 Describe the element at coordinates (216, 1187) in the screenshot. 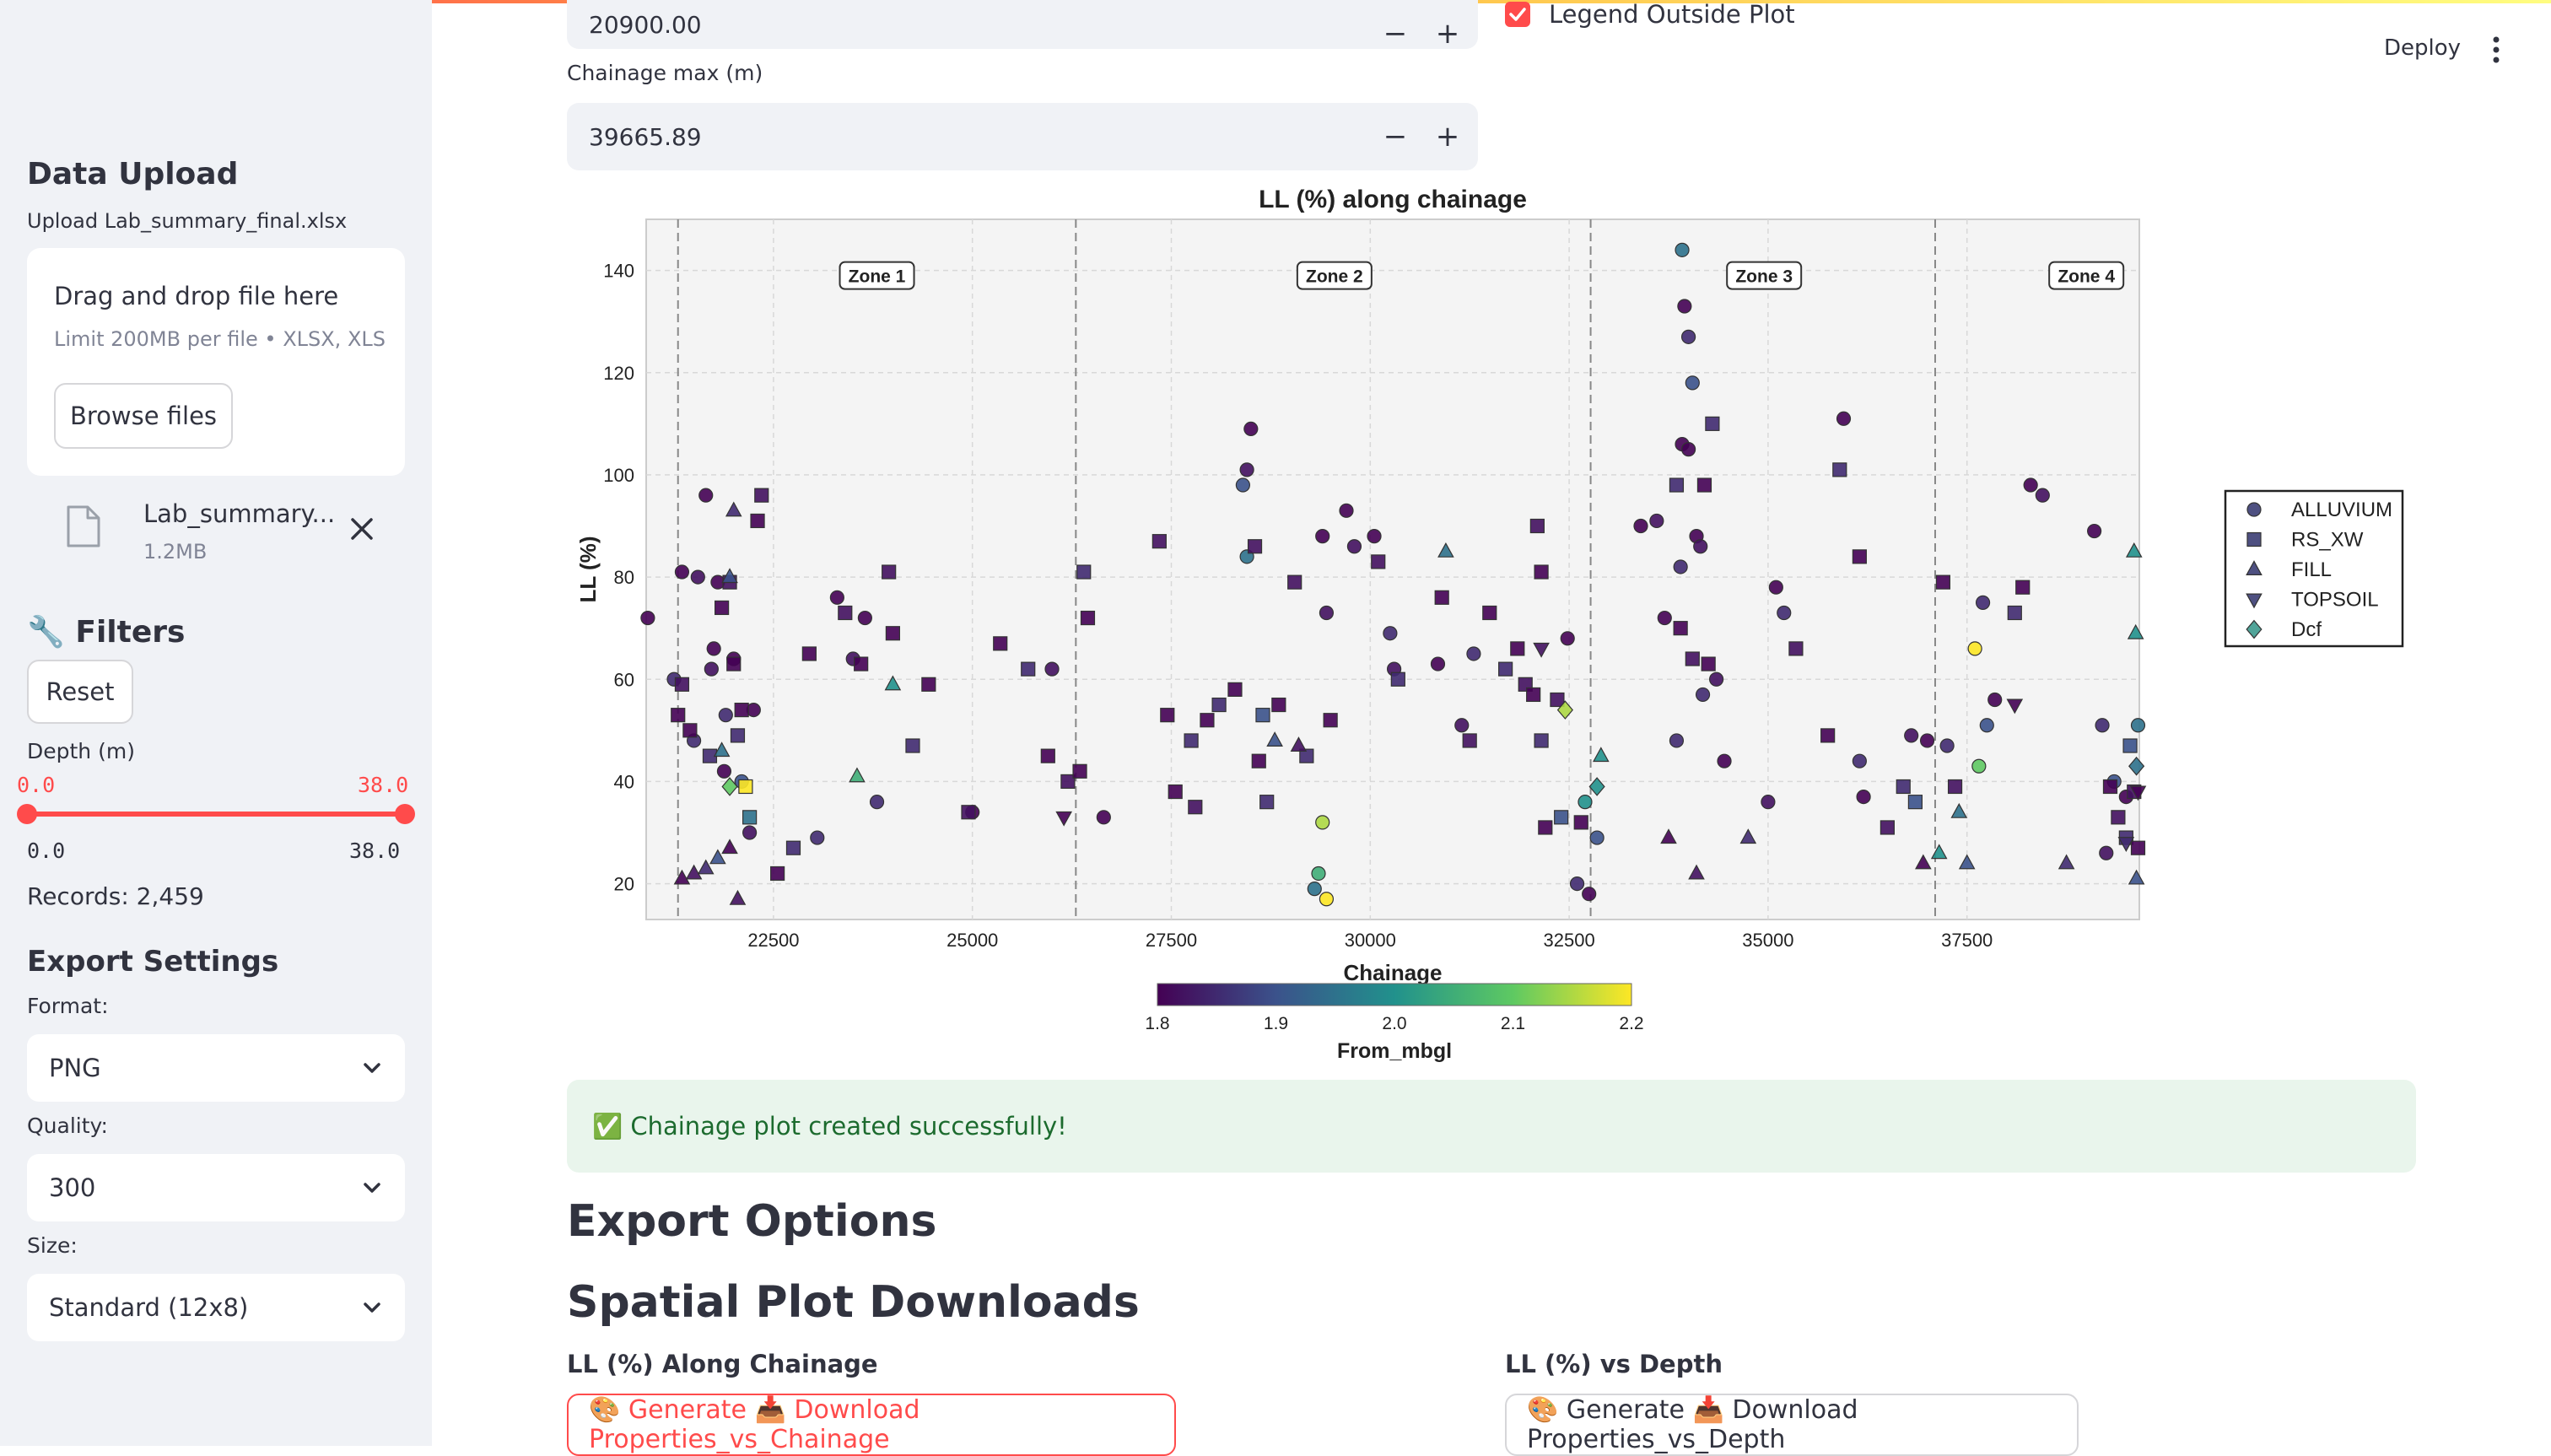

I see `quality-select: 300` at that location.